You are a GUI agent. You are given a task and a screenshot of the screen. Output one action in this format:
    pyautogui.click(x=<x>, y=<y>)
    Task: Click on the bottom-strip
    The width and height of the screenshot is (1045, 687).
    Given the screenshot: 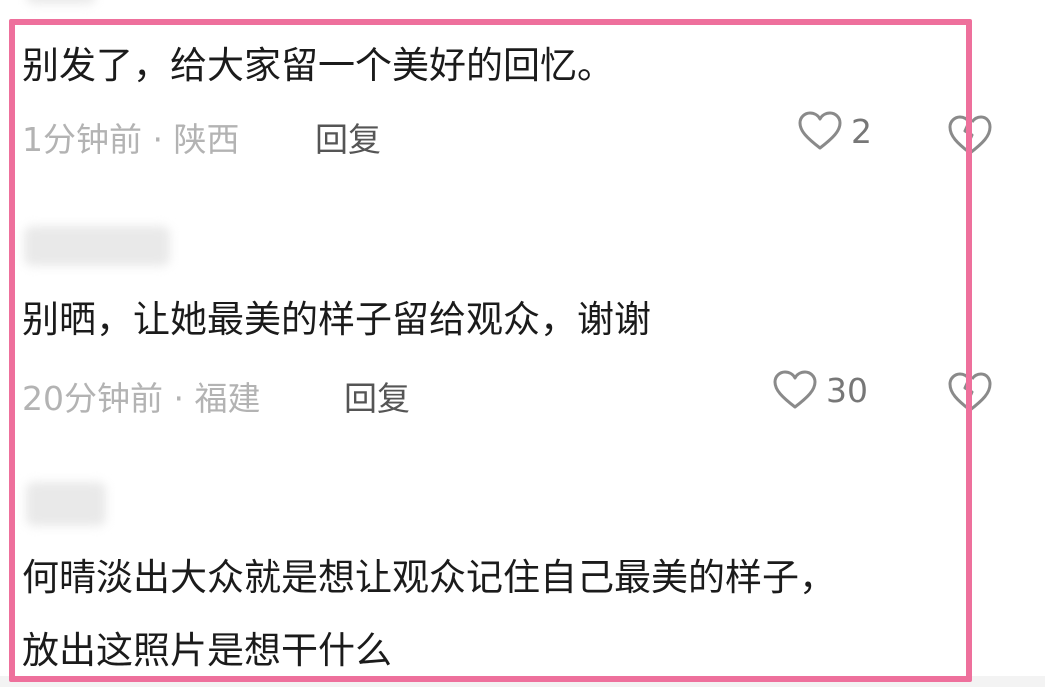 What is the action you would take?
    pyautogui.click(x=522, y=681)
    